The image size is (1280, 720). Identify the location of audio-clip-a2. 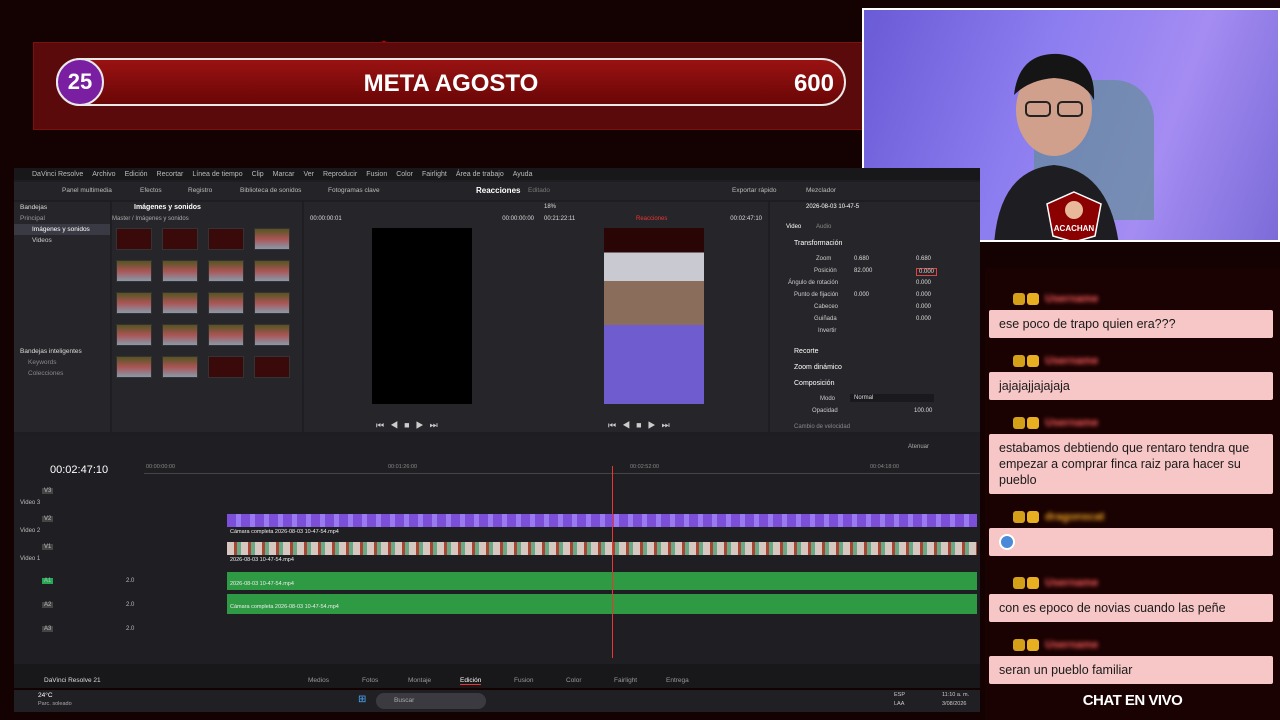
(602, 604).